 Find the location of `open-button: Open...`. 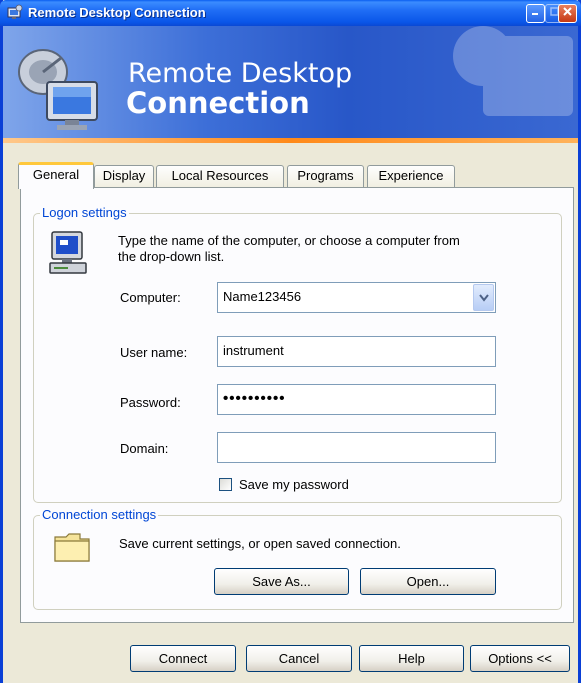

open-button: Open... is located at coordinates (428, 581).